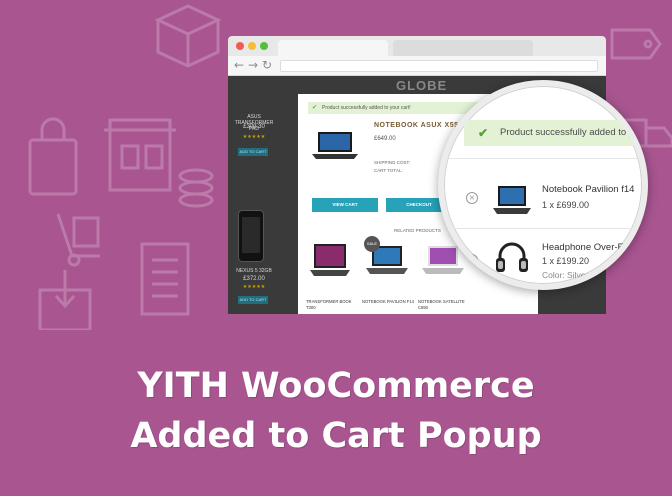 The image size is (672, 496). Describe the element at coordinates (336, 386) in the screenshot. I see `headline-line-1: YITH WooCommerce` at that location.